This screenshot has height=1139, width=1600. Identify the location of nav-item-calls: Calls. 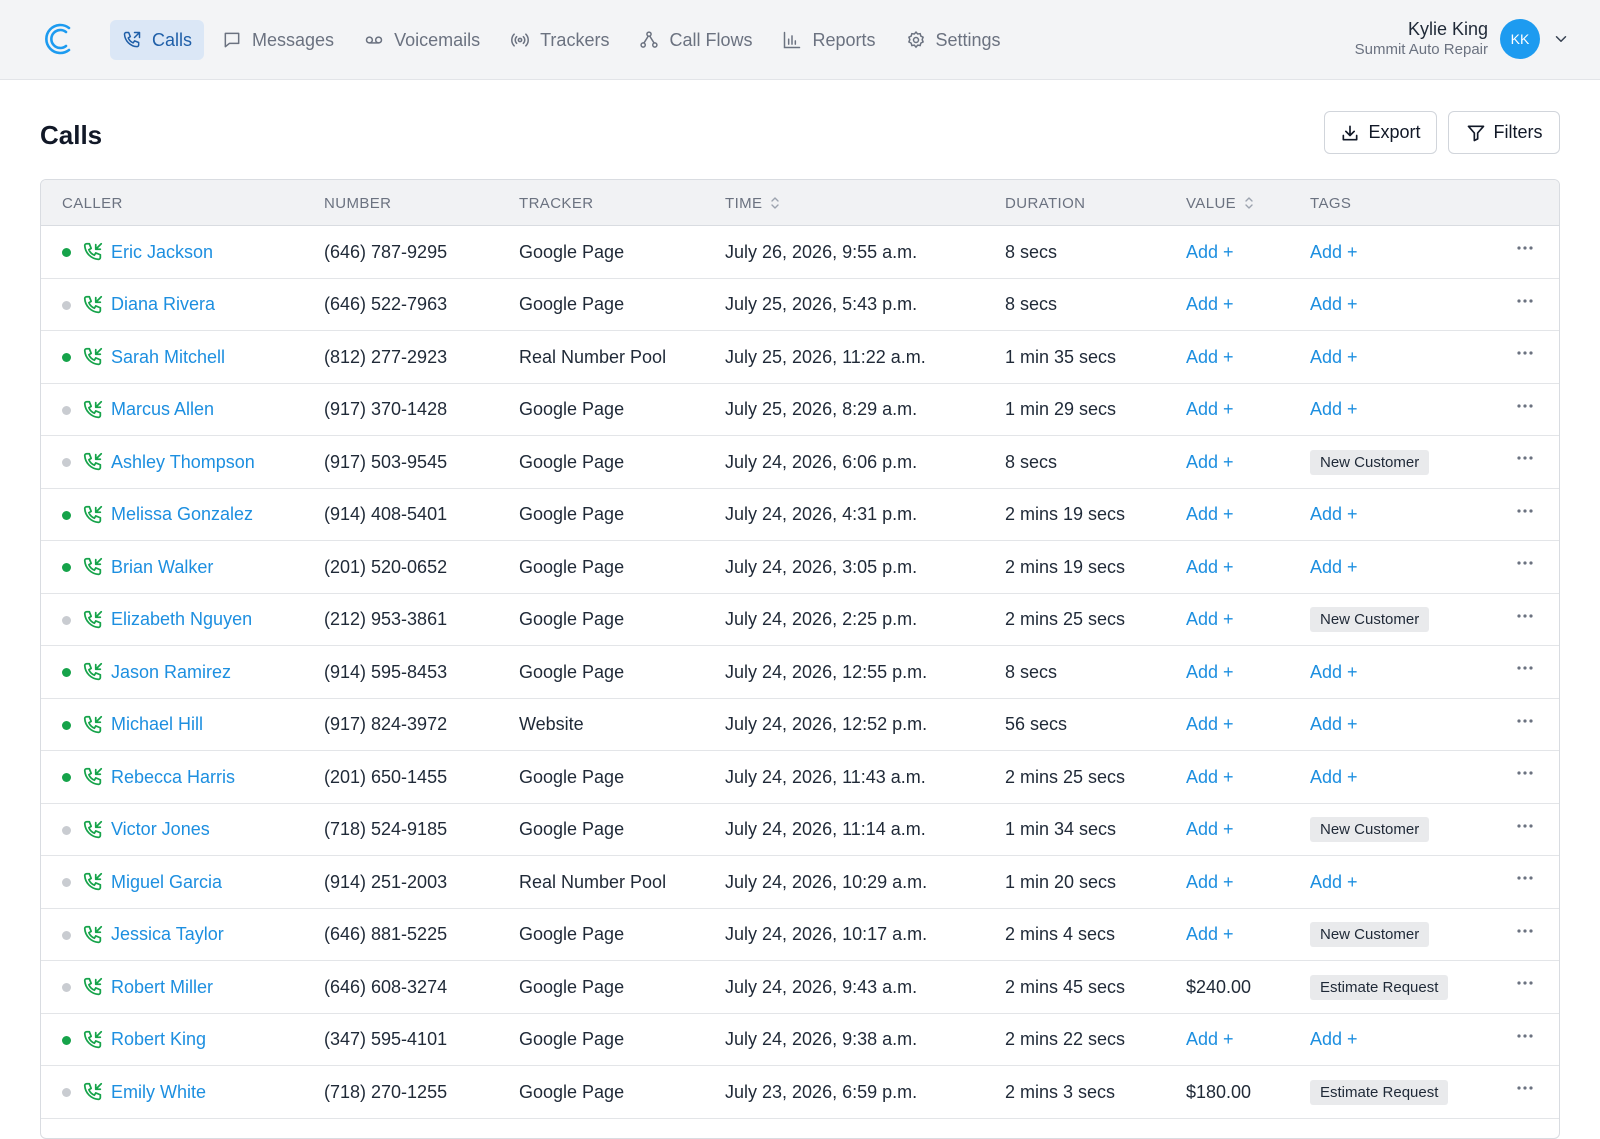
(157, 40).